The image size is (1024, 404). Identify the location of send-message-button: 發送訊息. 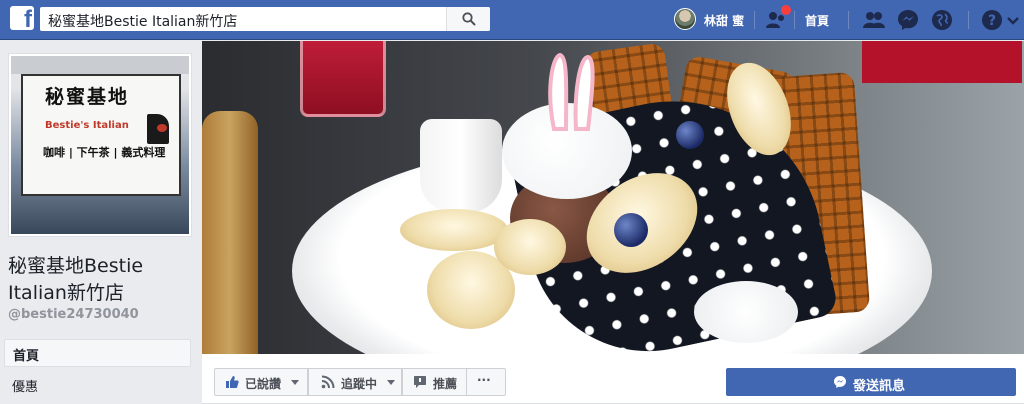
(871, 382).